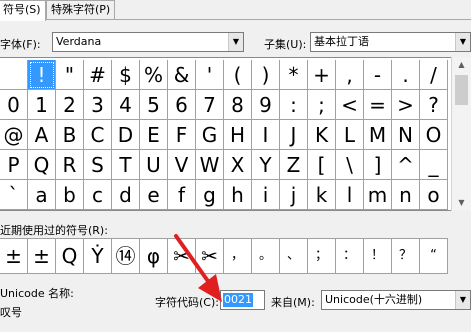 The width and height of the screenshot is (471, 332). What do you see at coordinates (126, 256) in the screenshot?
I see `recent-symbol-cell: ⑭` at bounding box center [126, 256].